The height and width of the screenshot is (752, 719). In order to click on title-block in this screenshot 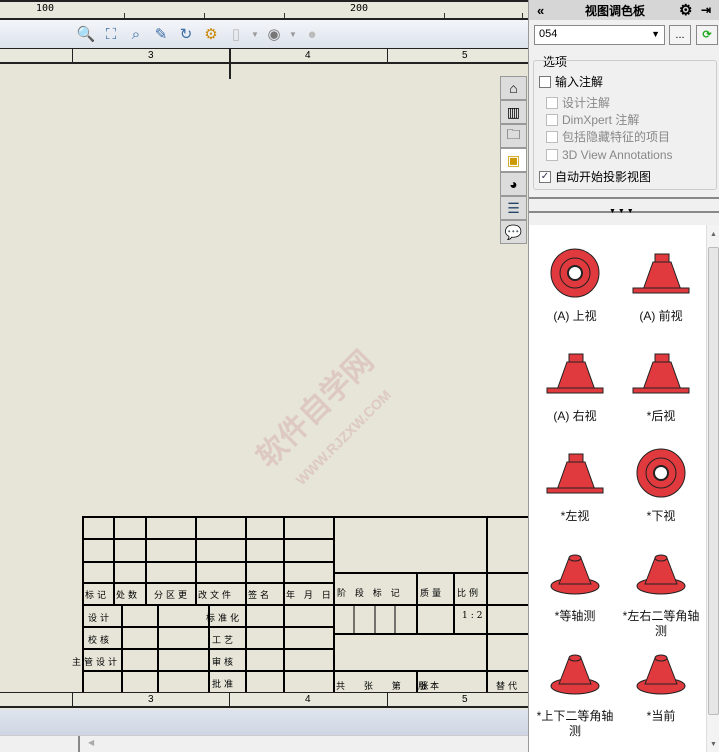, I will do `click(305, 605)`.